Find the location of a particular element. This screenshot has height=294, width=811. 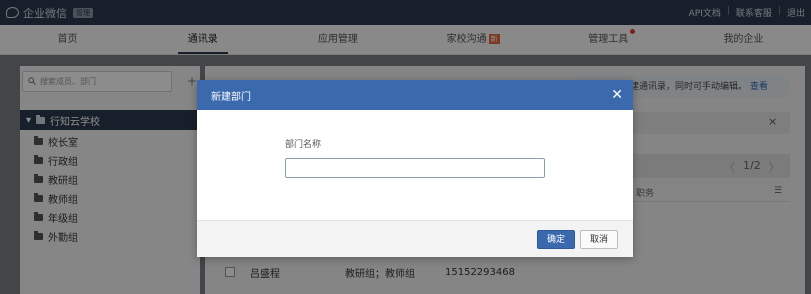

dialog-header: 新建部门 ✕ is located at coordinates (415, 95).